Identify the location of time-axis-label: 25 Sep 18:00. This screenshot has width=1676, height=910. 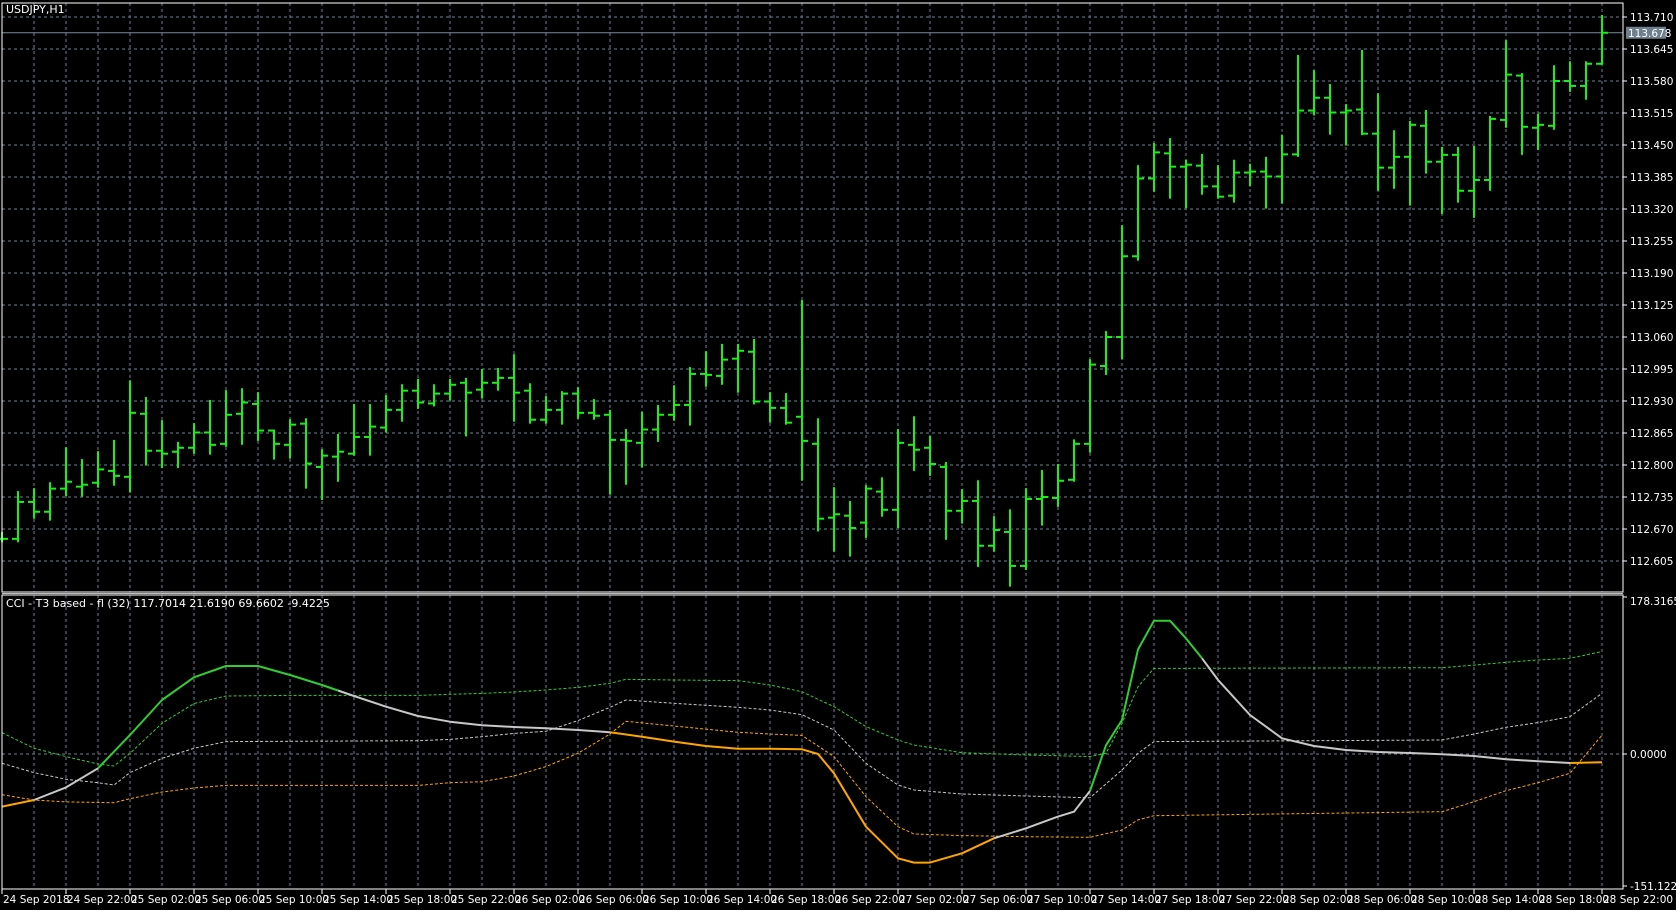
(422, 900).